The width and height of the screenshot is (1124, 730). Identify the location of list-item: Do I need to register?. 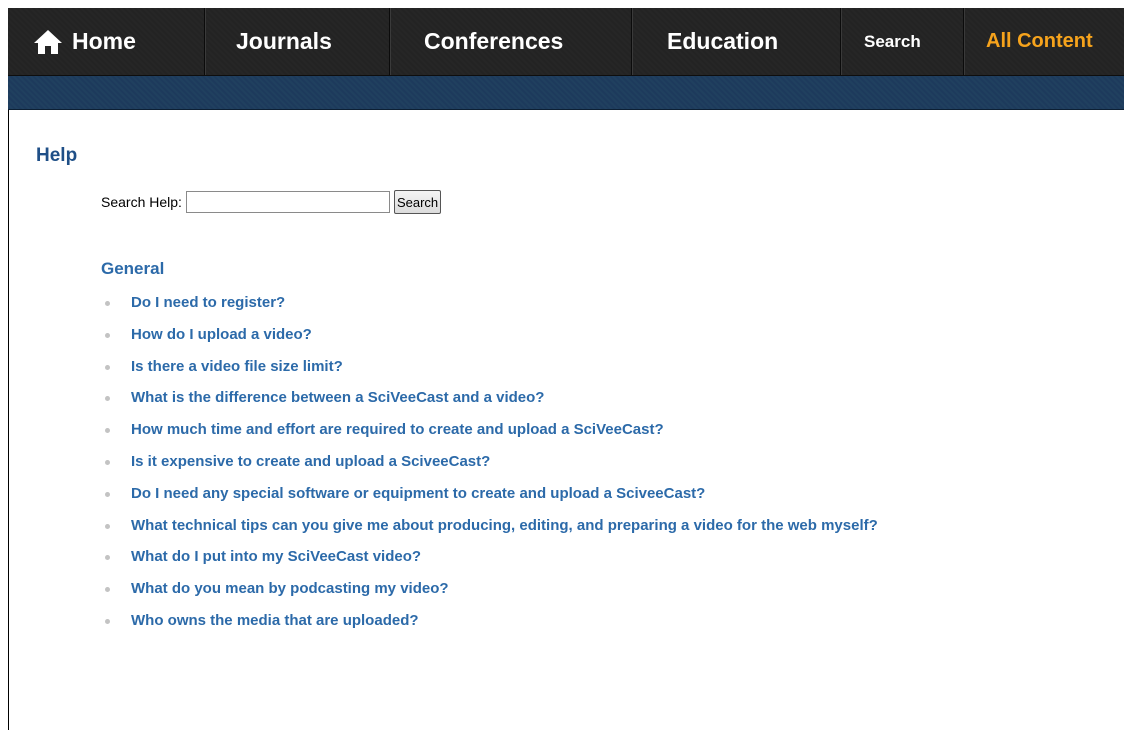
(491, 310).